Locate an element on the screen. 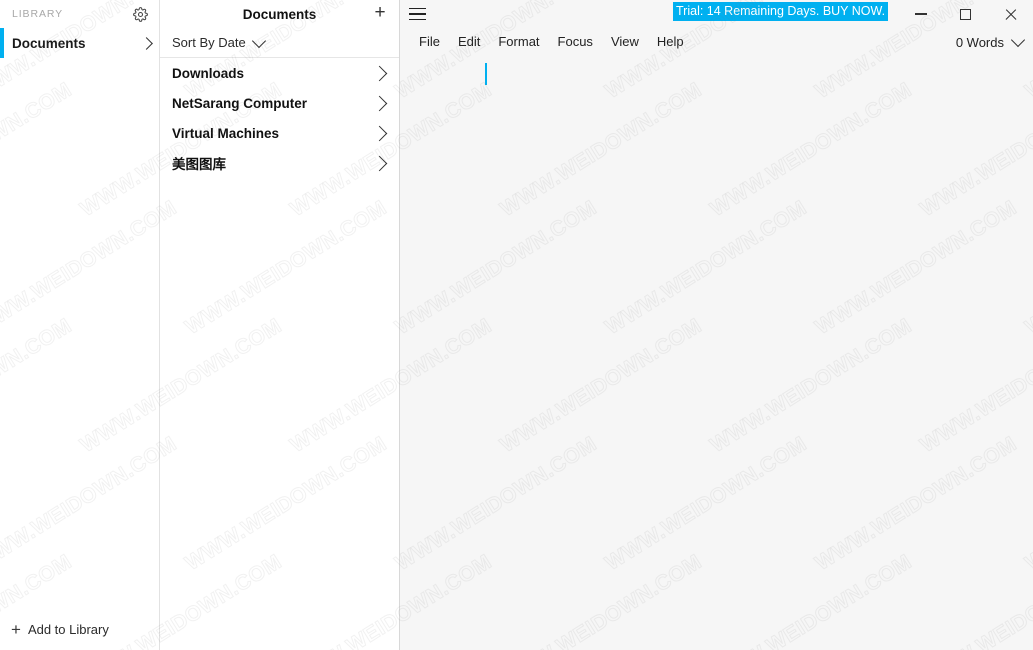  trial-banner: Trial: 14 Remaining Days. BUY NOW. is located at coordinates (781, 11).